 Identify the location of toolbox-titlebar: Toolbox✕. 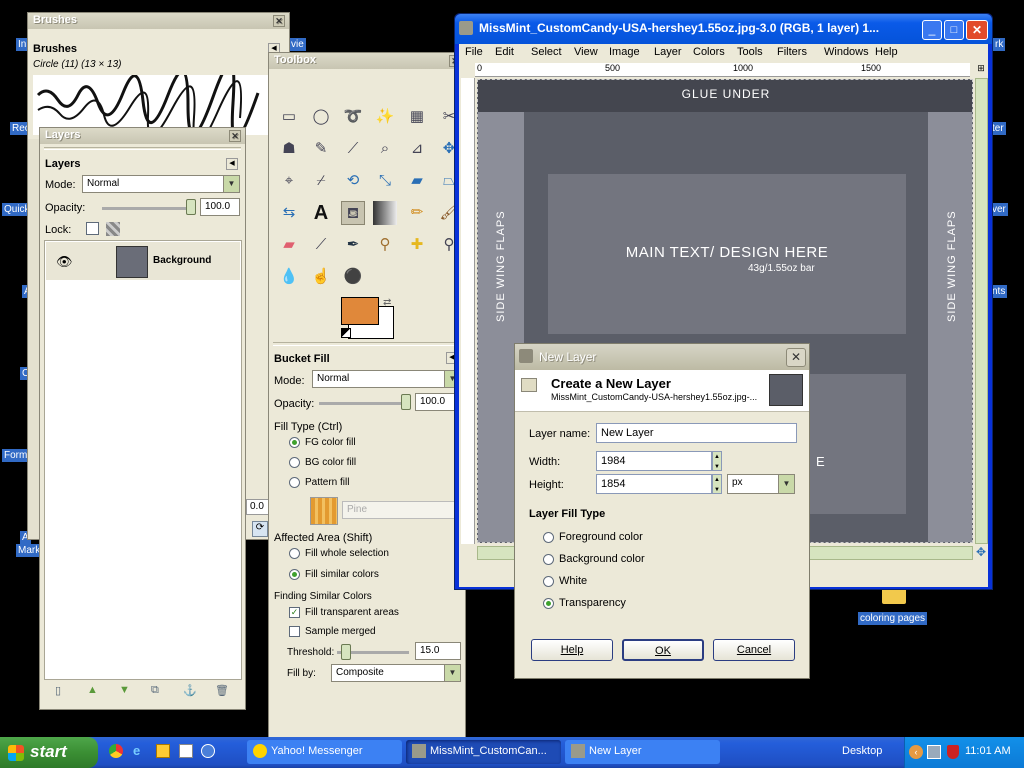
(367, 61).